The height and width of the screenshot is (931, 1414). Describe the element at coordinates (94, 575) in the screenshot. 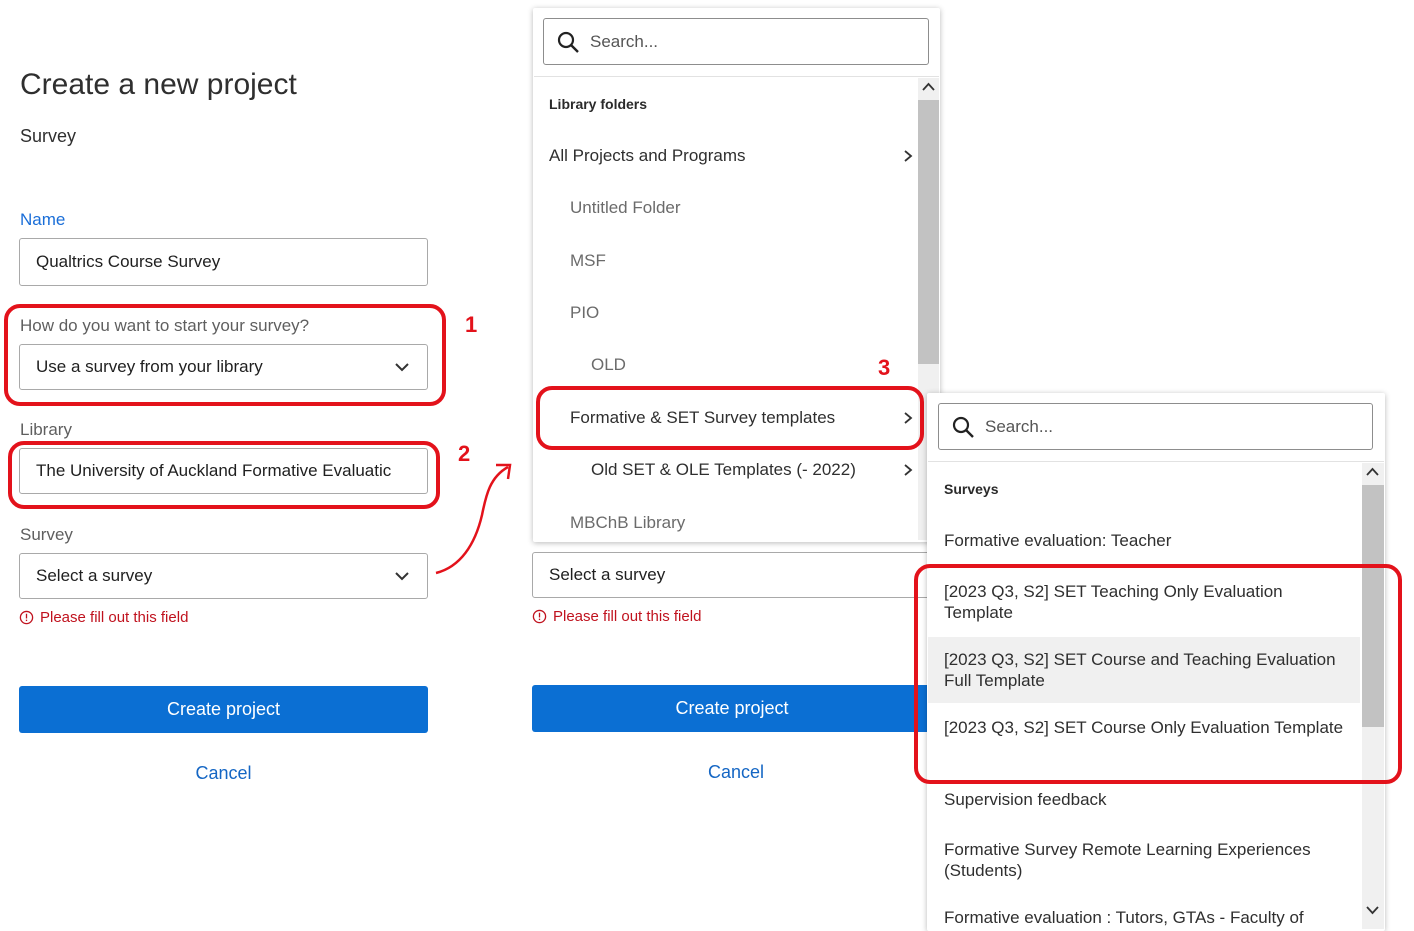

I see `survey-select-placeholder: Select a survey` at that location.